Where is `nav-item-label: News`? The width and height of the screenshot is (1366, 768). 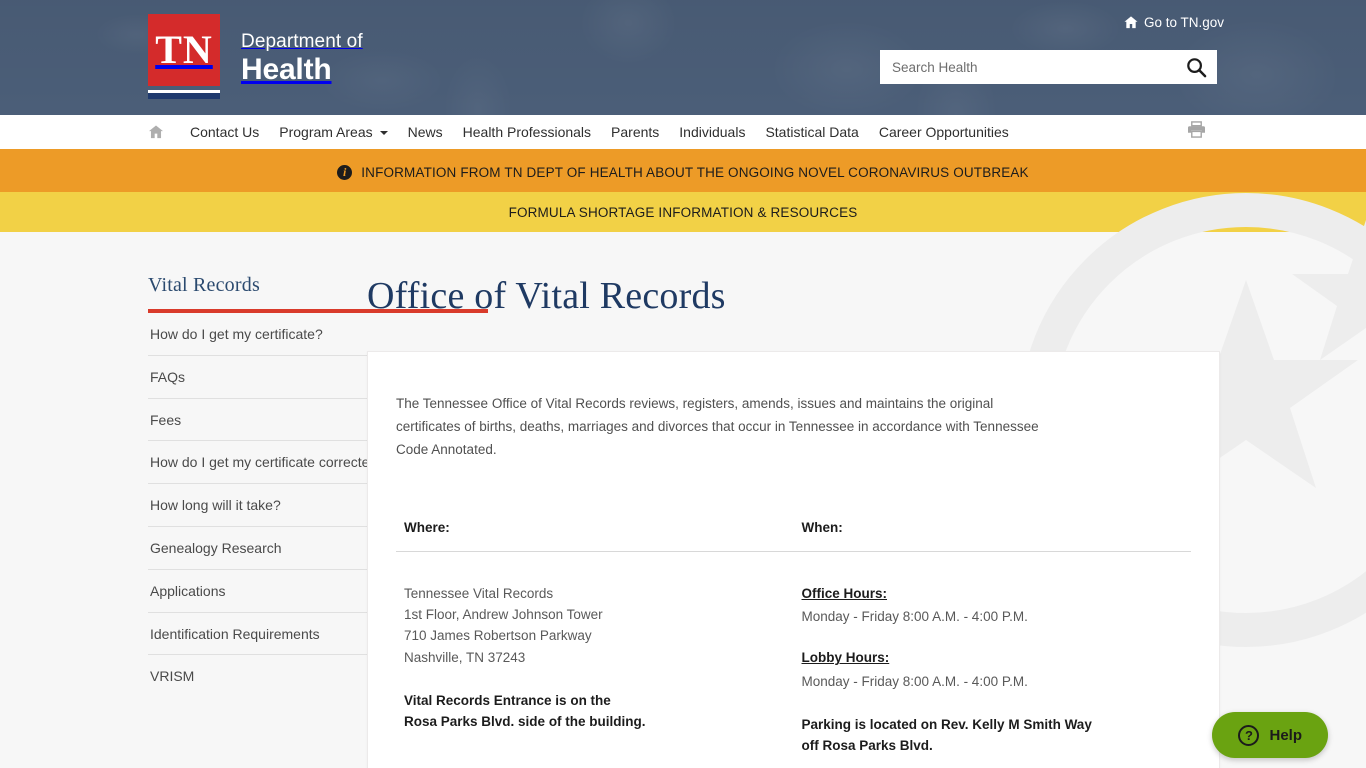 nav-item-label: News is located at coordinates (425, 132).